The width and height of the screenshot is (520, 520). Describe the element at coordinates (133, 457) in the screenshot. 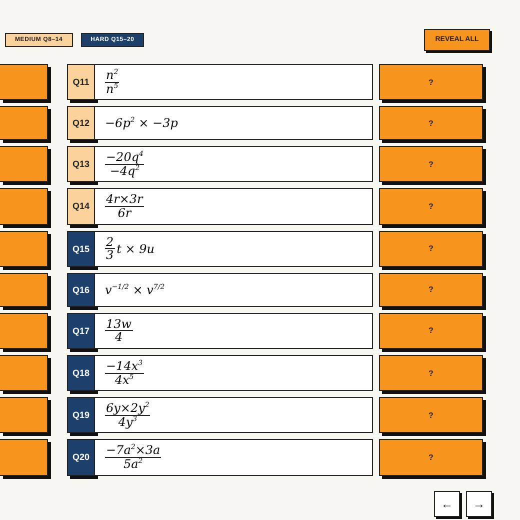

I see `fraction: −7a$^{2}$×3a 5a$^{2}$` at that location.